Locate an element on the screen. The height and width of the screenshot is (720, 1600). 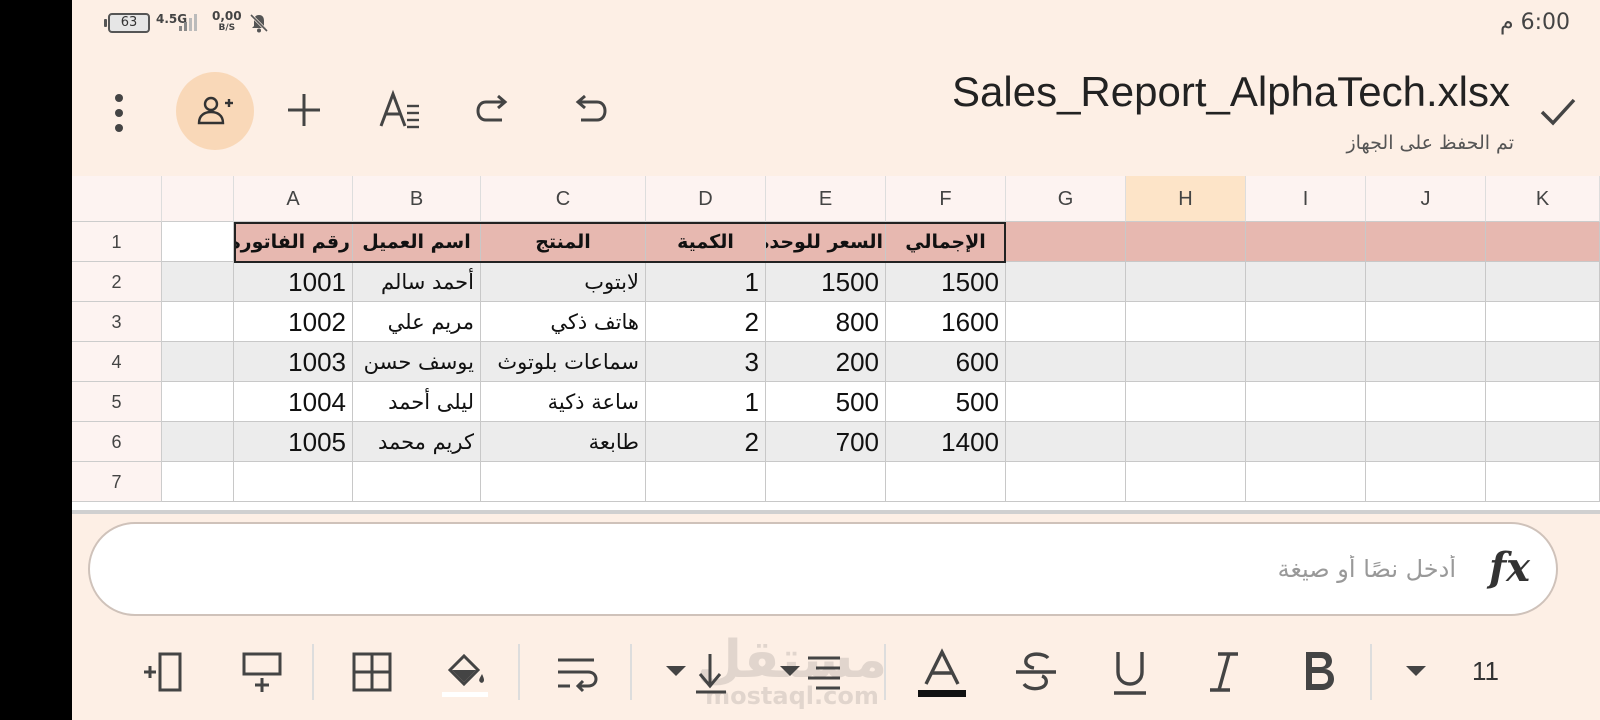
data-cell: مريم علي is located at coordinates (417, 322).